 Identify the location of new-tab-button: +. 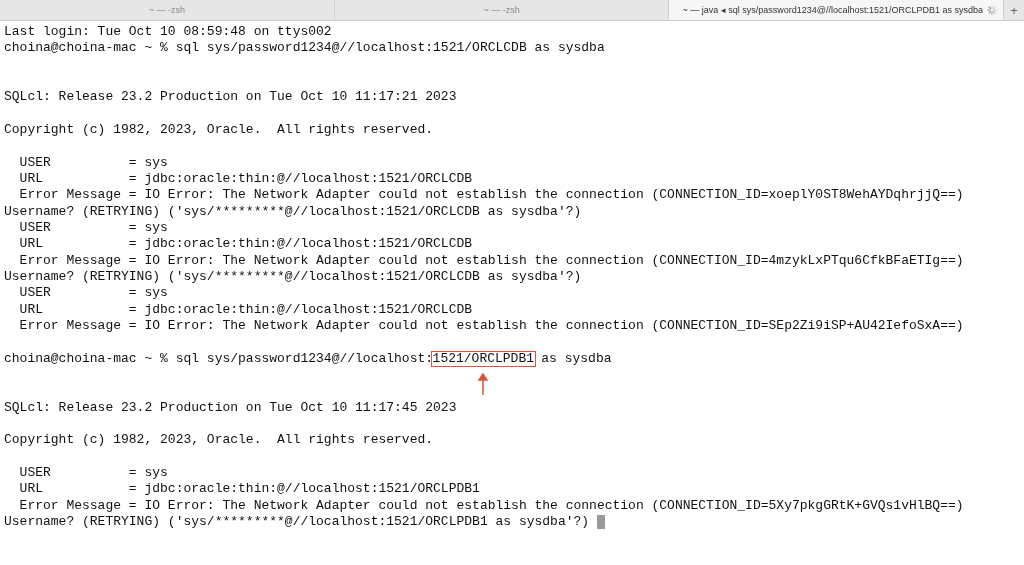
(1014, 10).